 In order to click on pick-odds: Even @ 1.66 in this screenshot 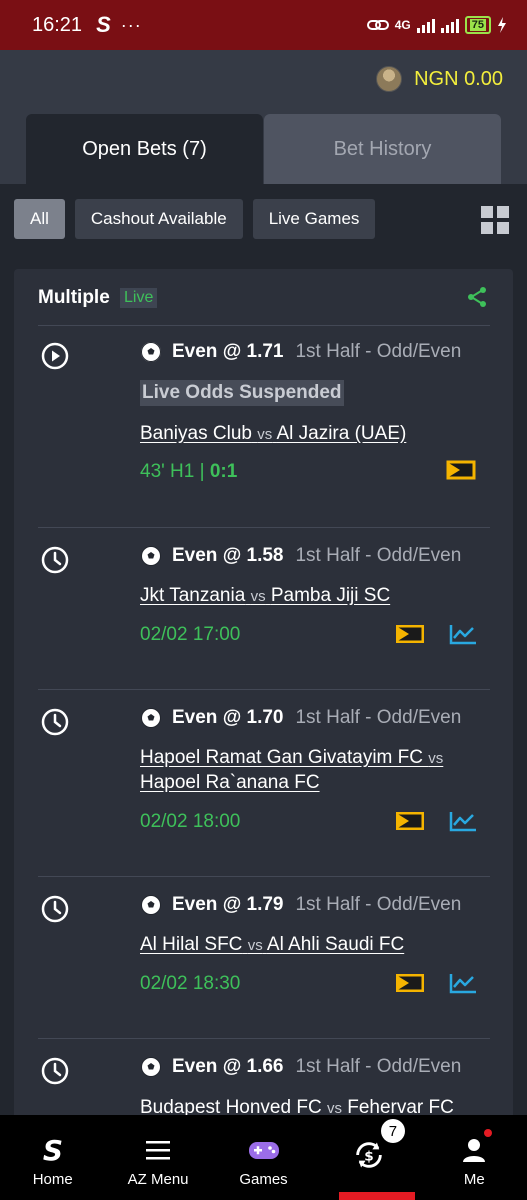, I will do `click(228, 1066)`.